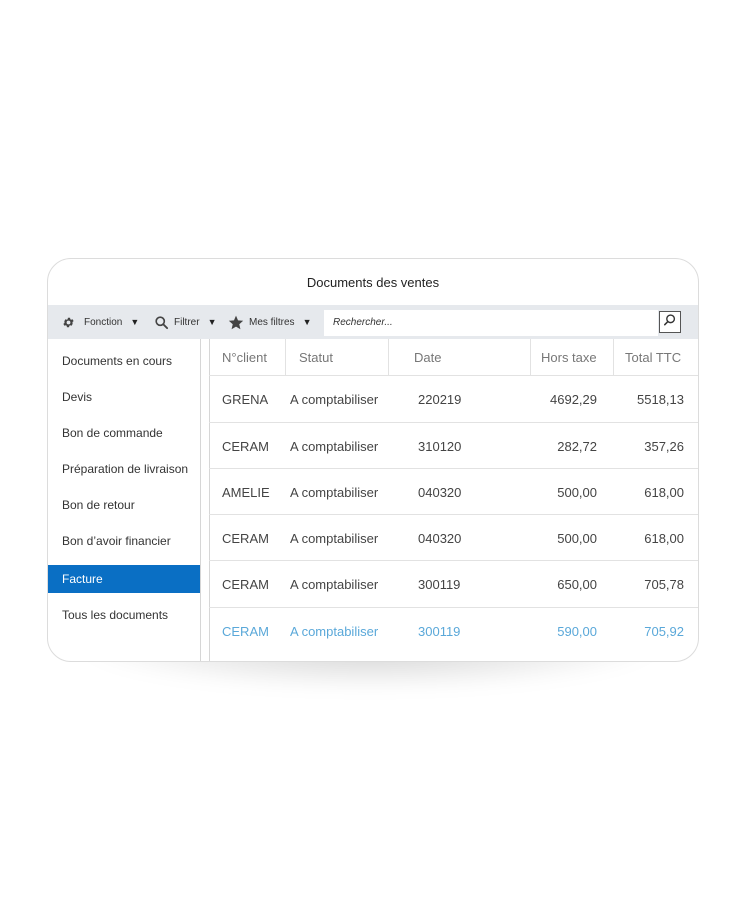 This screenshot has width=740, height=920. I want to click on filtrer-label: Filtrer, so click(187, 322).